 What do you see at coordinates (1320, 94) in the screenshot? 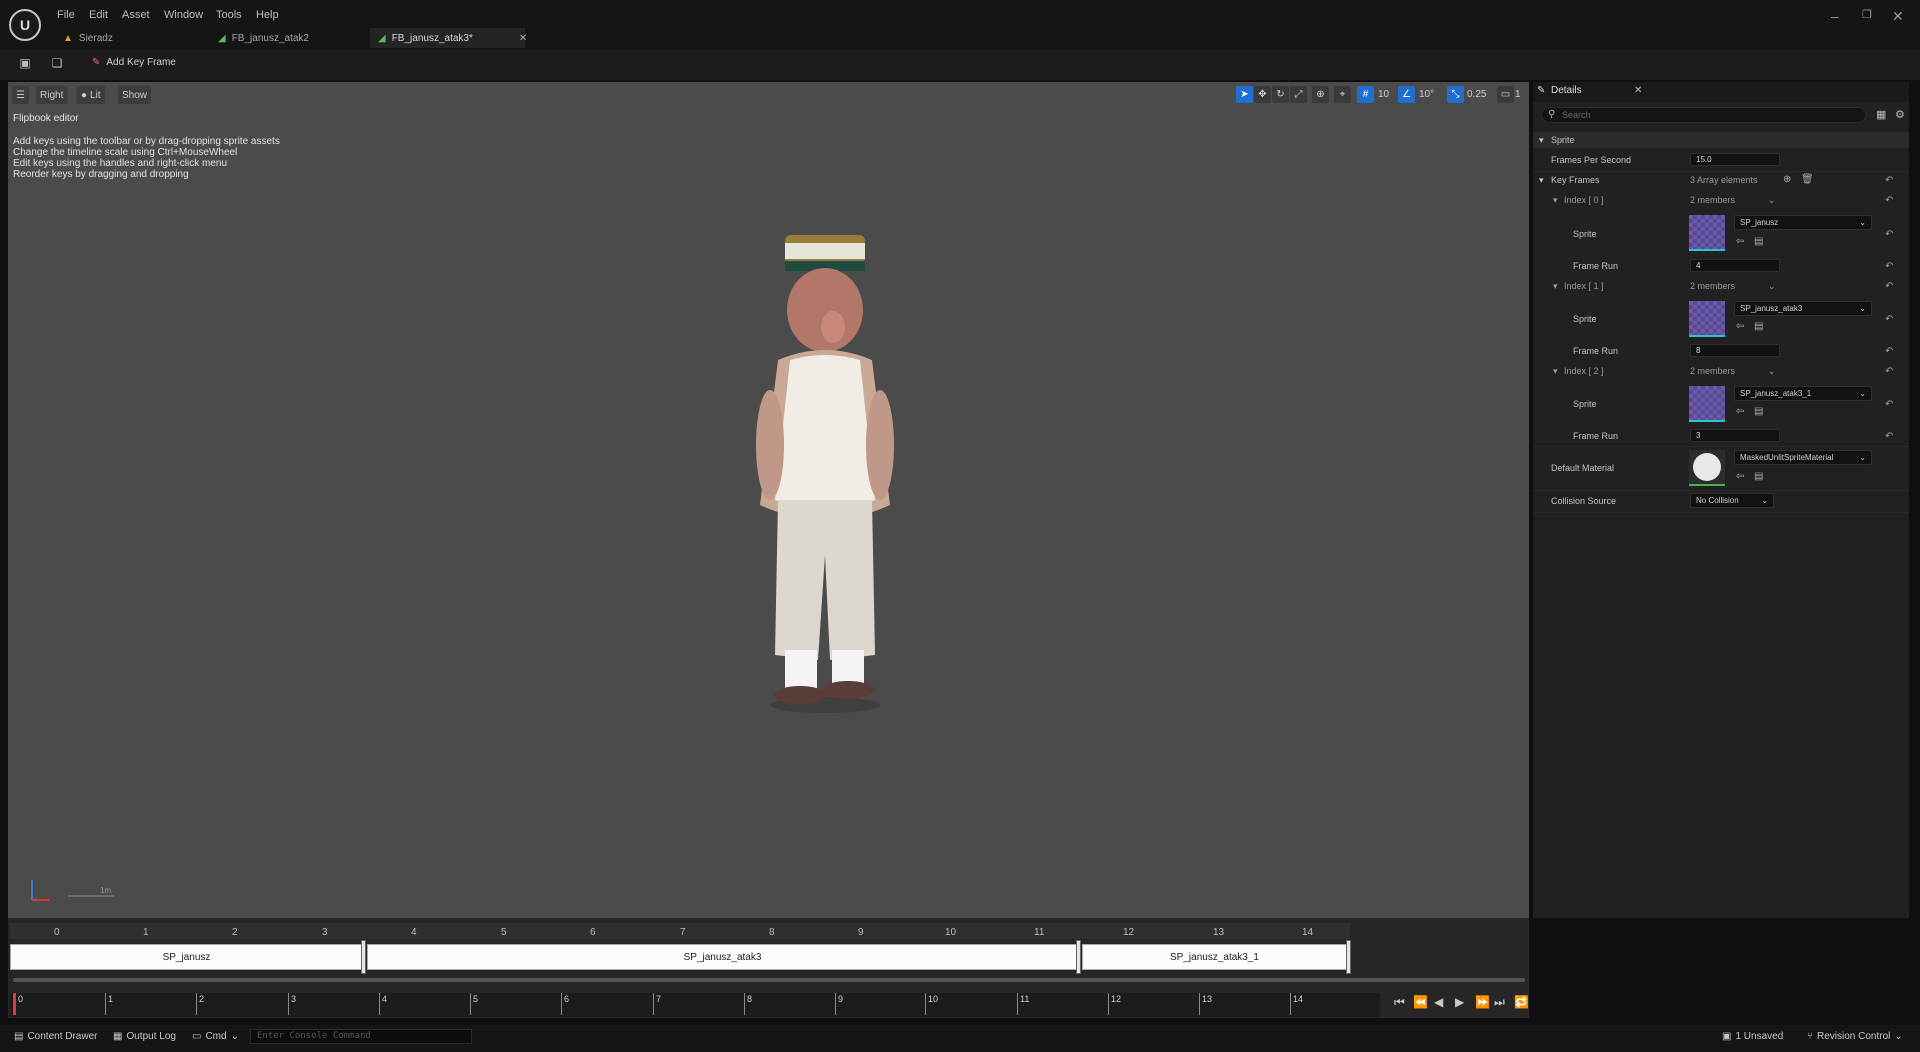
I see `world-space-icon: ⊕` at bounding box center [1320, 94].